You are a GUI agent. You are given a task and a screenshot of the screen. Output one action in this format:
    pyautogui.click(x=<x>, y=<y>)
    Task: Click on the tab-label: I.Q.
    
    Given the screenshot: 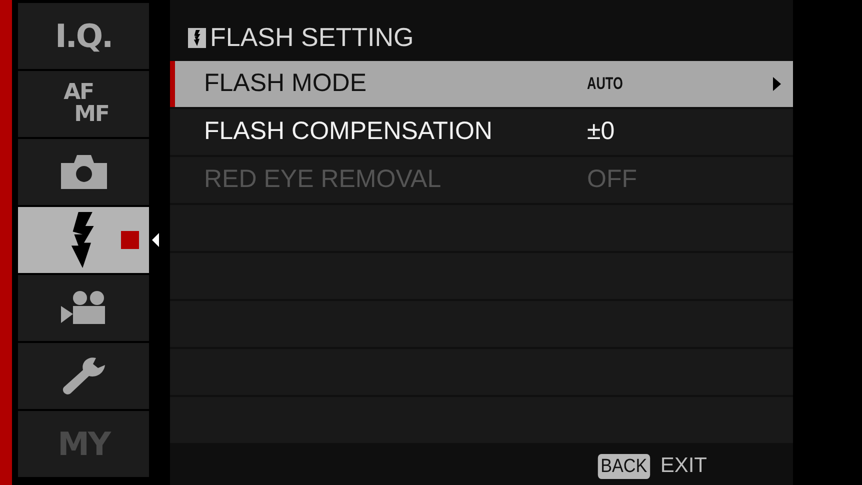 What is the action you would take?
    pyautogui.click(x=83, y=36)
    